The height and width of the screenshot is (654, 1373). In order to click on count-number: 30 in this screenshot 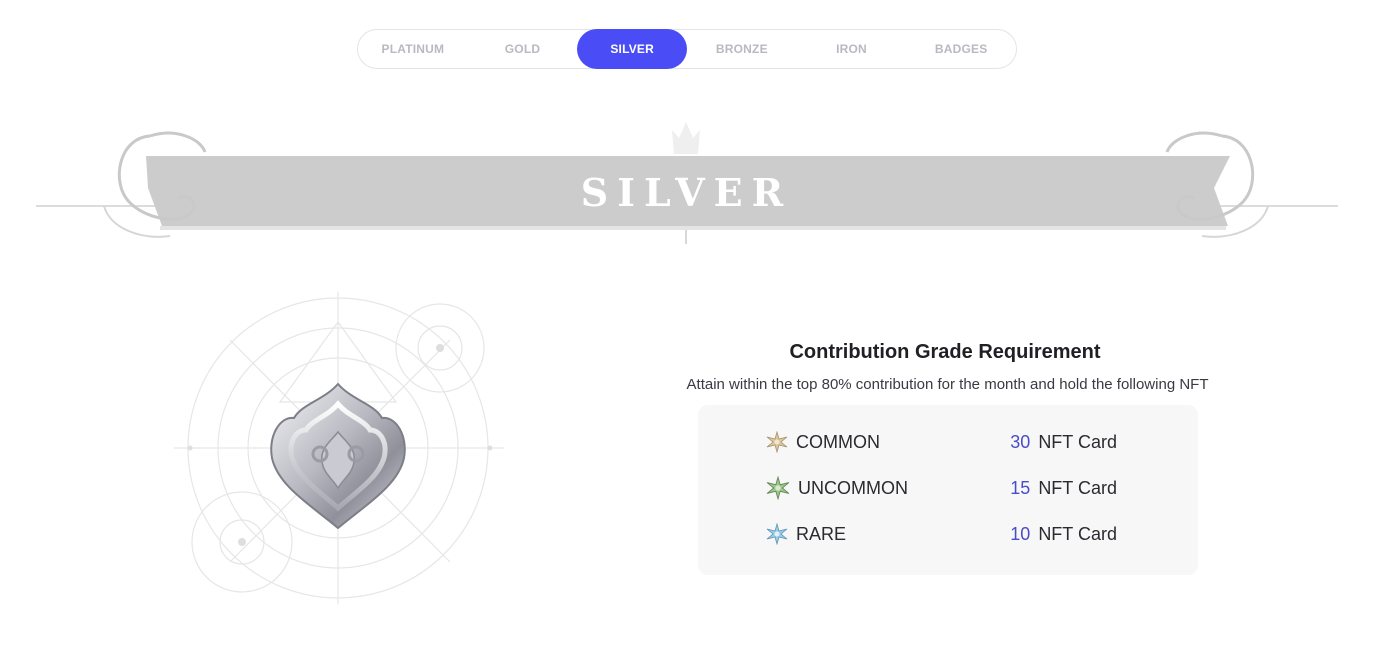, I will do `click(1020, 441)`.